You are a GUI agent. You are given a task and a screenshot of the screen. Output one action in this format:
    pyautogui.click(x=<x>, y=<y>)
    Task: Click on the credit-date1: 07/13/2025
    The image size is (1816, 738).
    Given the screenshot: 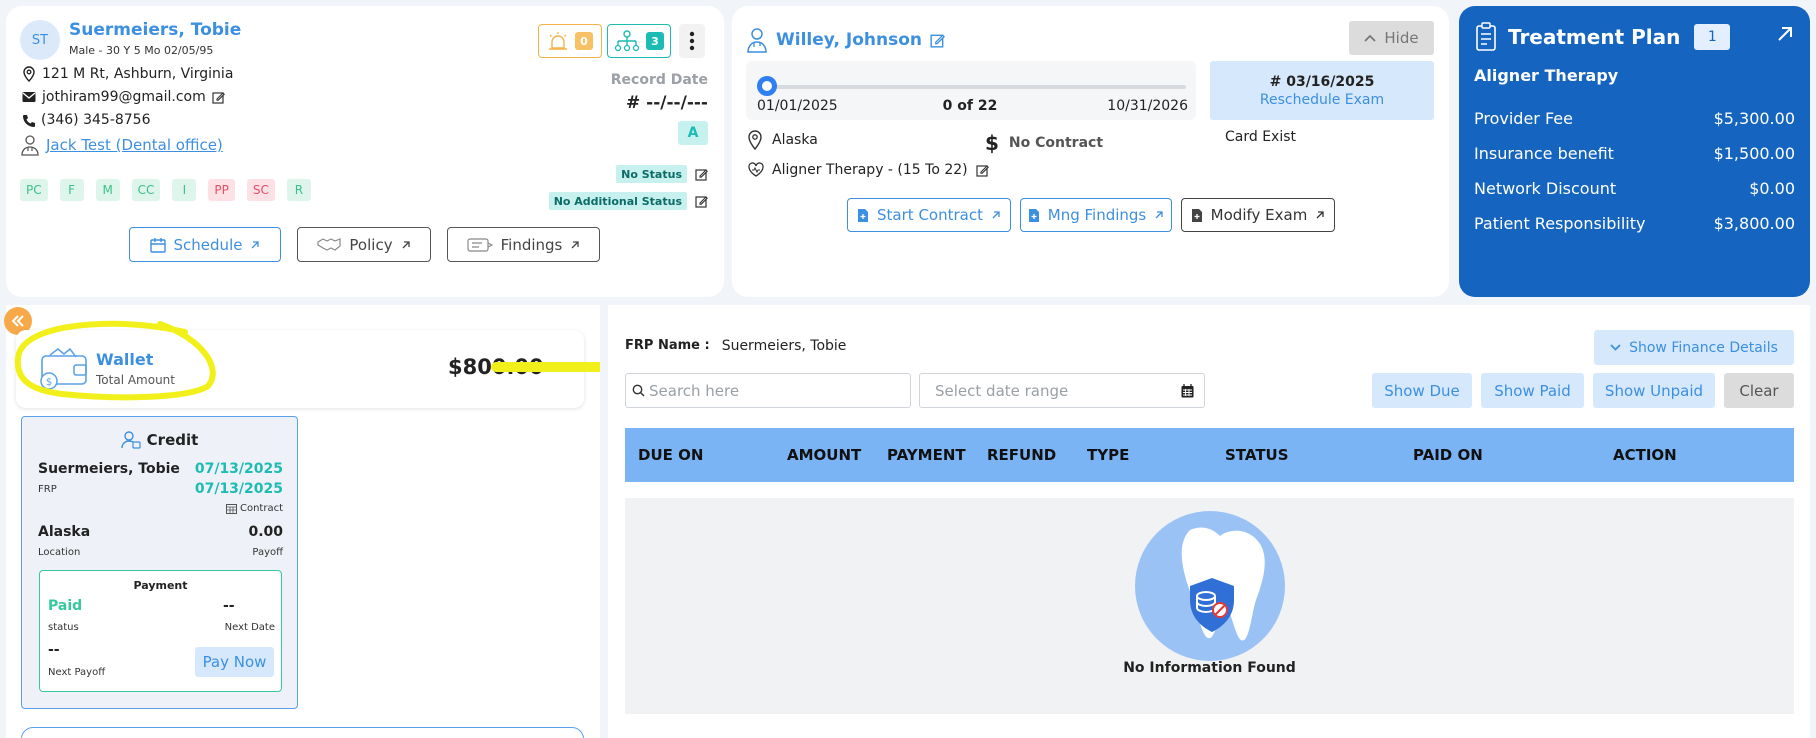 What is the action you would take?
    pyautogui.click(x=238, y=469)
    